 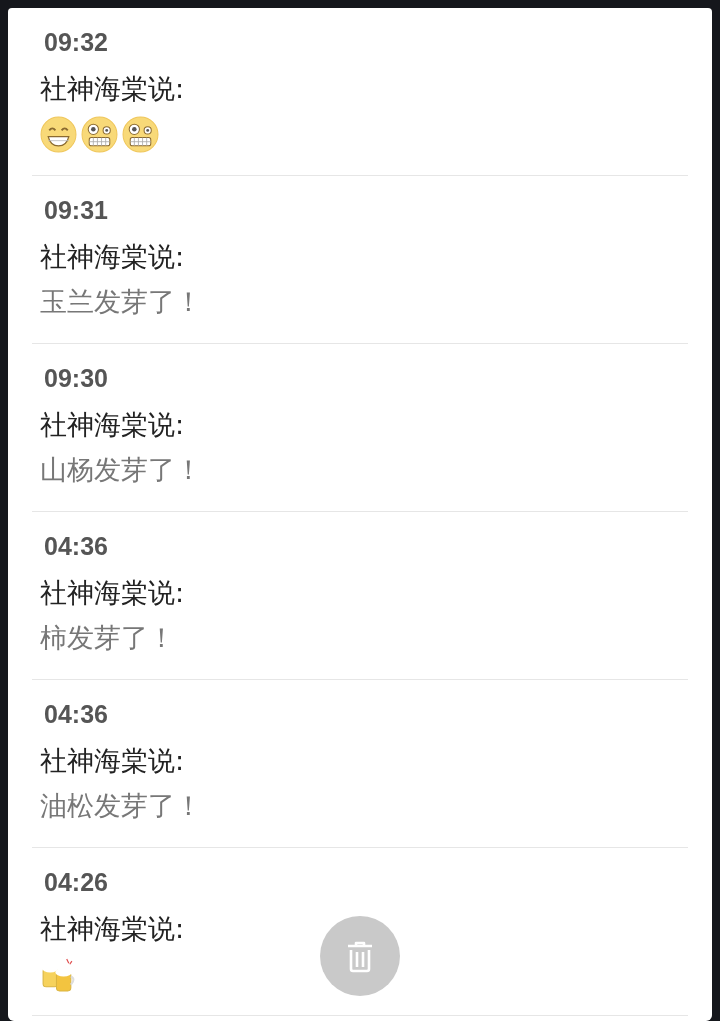 What do you see at coordinates (121, 302) in the screenshot?
I see `message-text: 玉兰发芽了！` at bounding box center [121, 302].